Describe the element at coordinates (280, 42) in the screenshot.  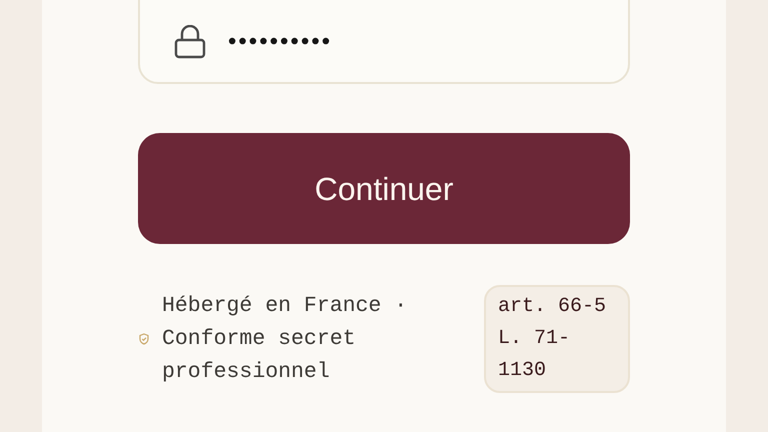
I see `password-value: ••••••••••` at that location.